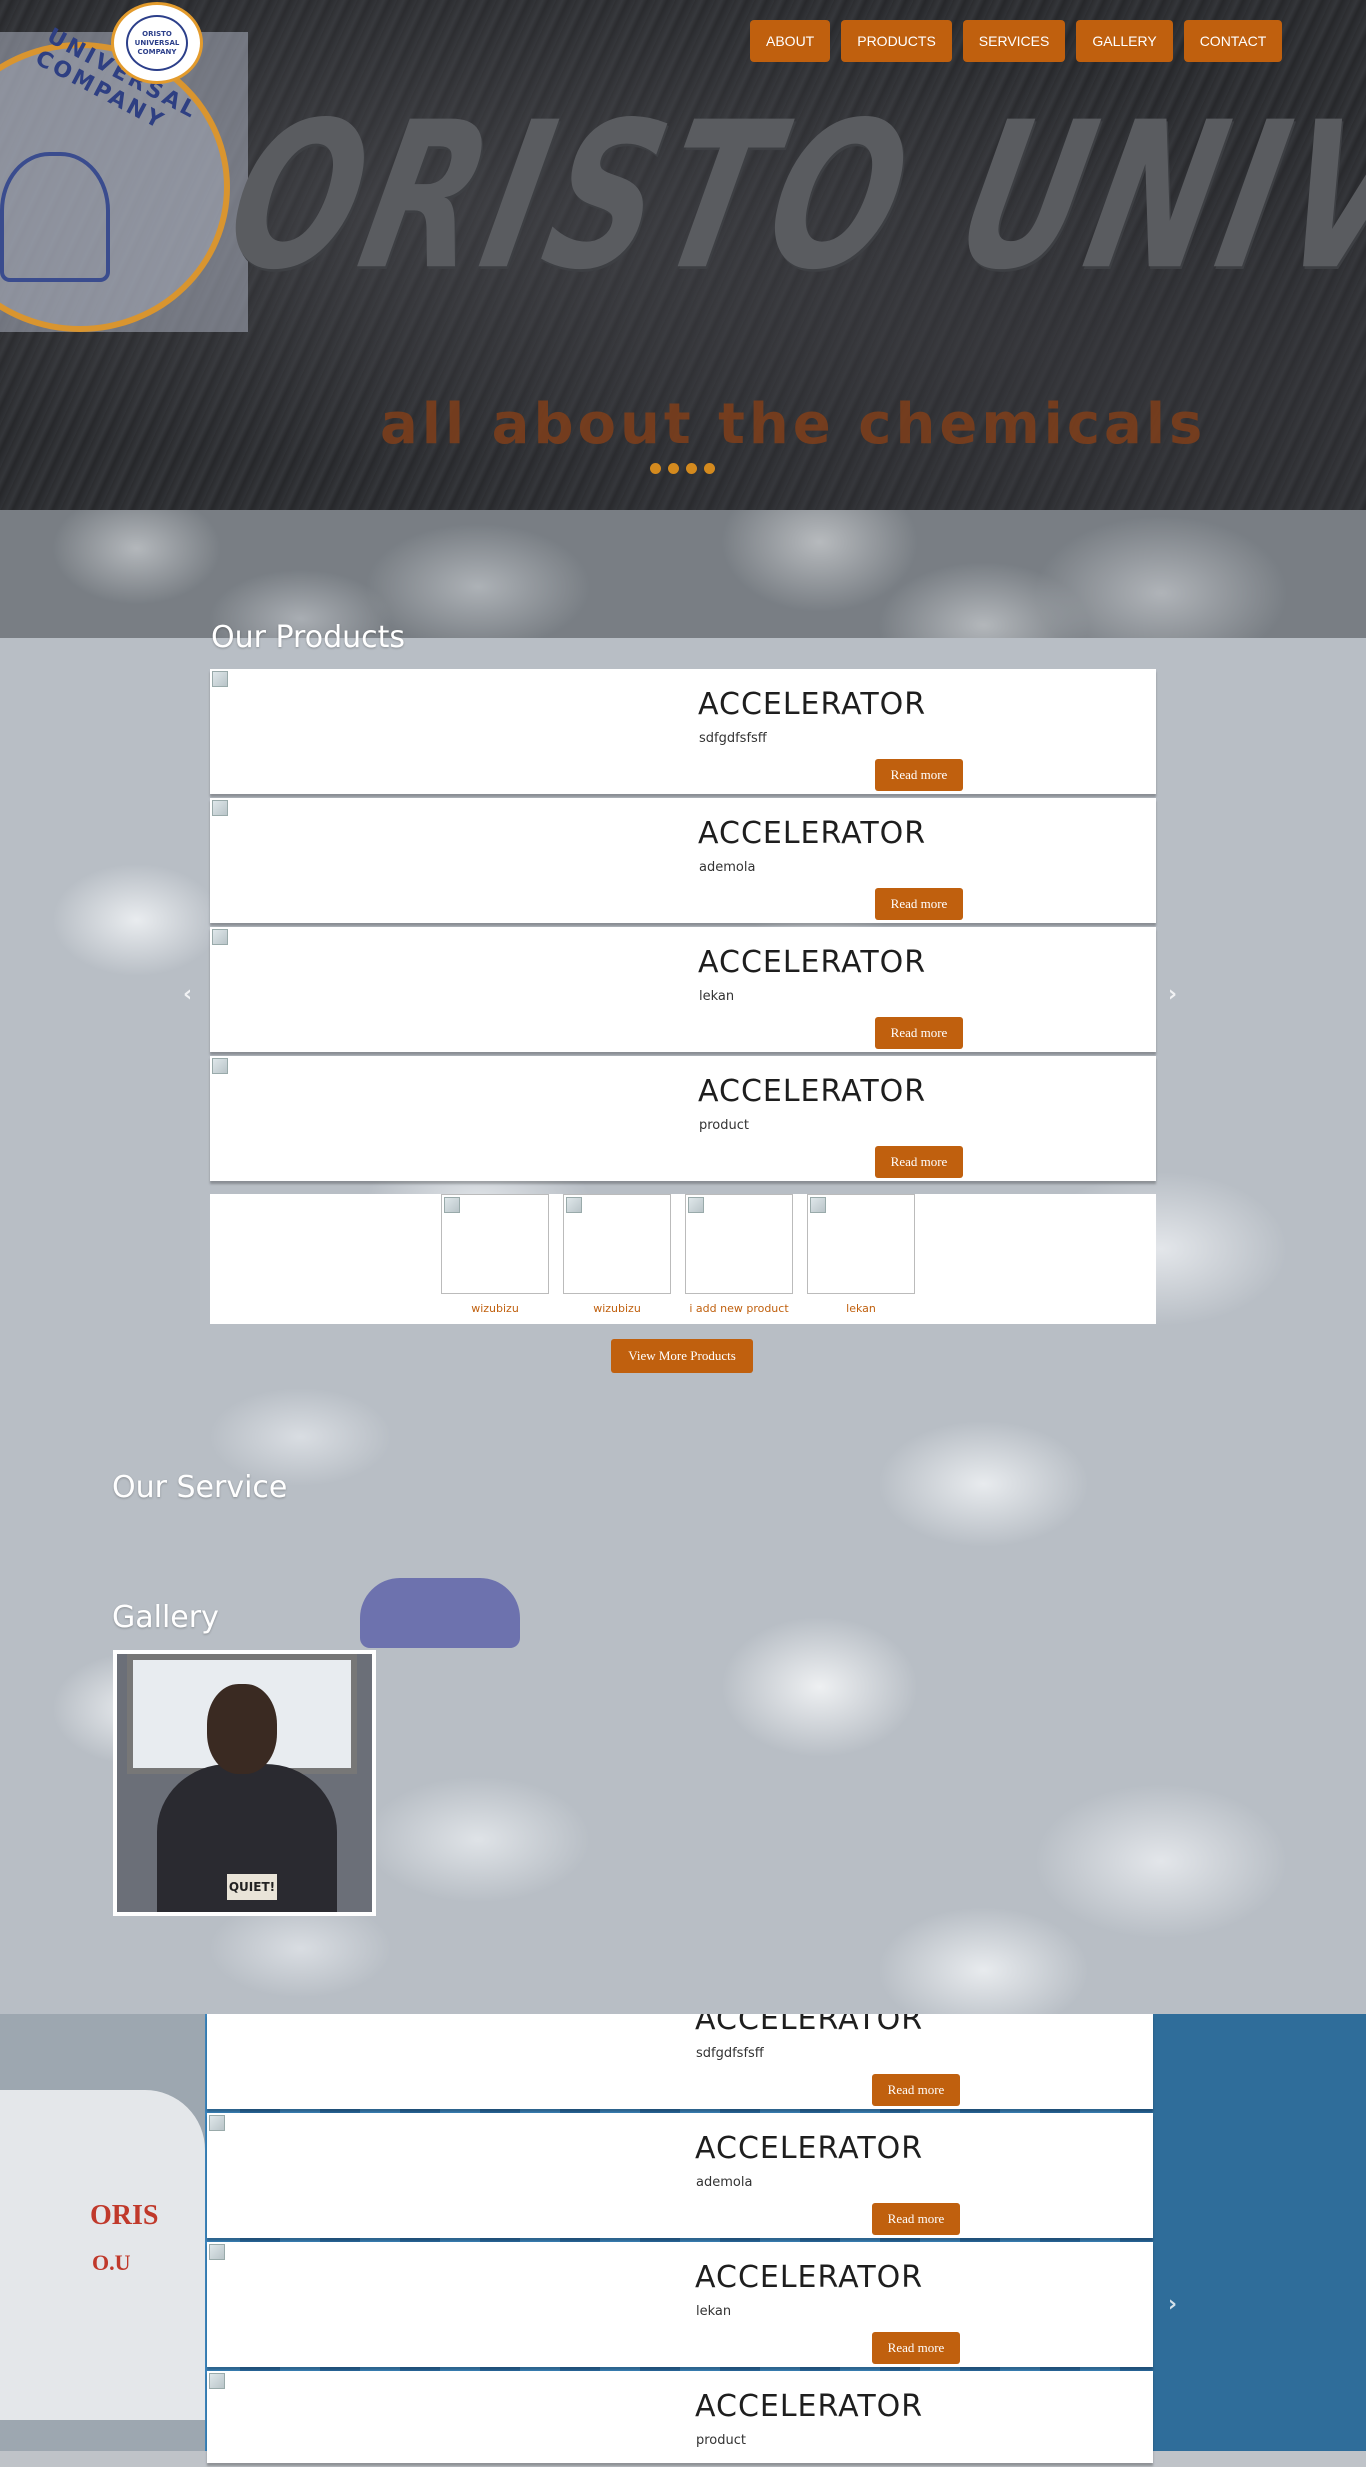 The image size is (1366, 2467). Describe the element at coordinates (788, 197) in the screenshot. I see `hero-title: ORISTO UNIVERSAL` at that location.